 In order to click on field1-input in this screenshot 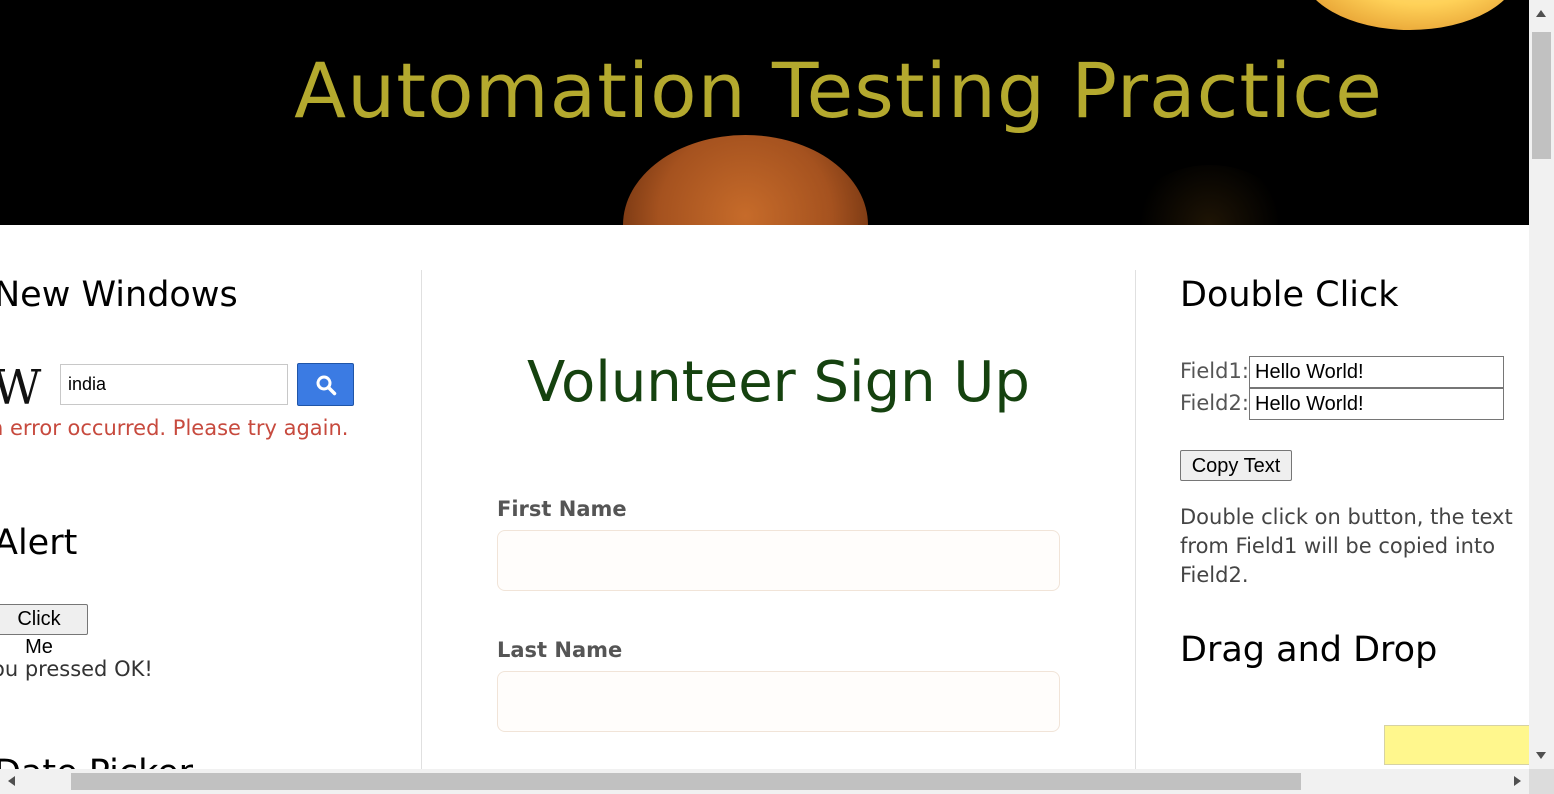, I will do `click(1376, 372)`.